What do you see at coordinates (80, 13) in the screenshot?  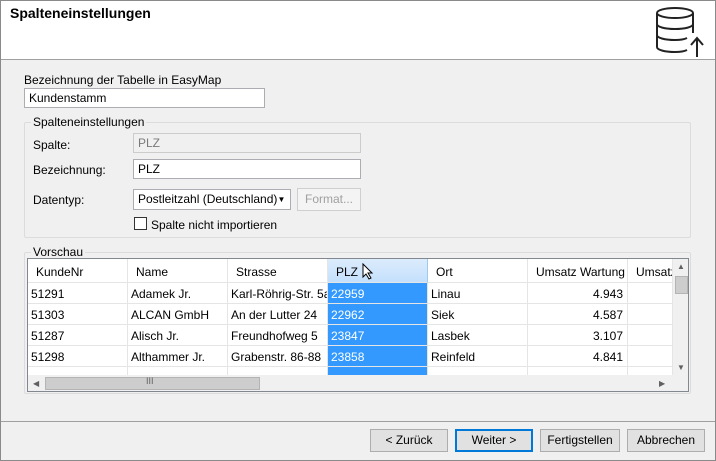 I see `page-title: Spalteneinstellungen` at bounding box center [80, 13].